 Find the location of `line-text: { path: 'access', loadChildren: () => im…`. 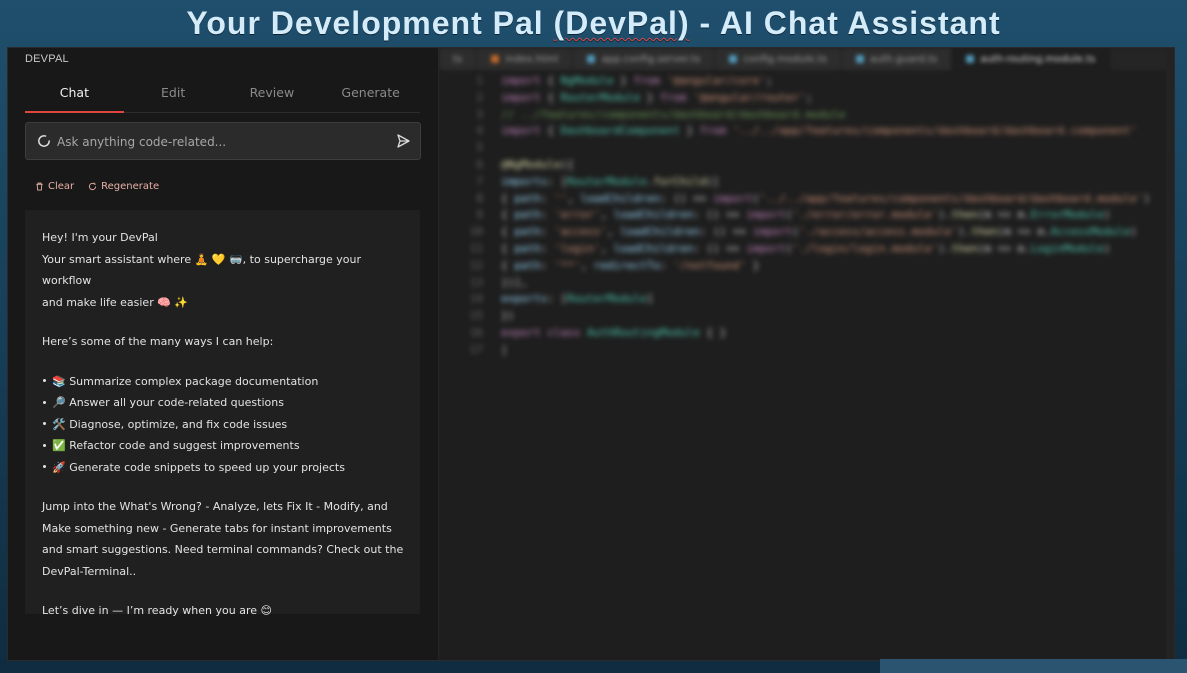

line-text: { path: 'access', loadChildren: () => im… is located at coordinates (819, 232).